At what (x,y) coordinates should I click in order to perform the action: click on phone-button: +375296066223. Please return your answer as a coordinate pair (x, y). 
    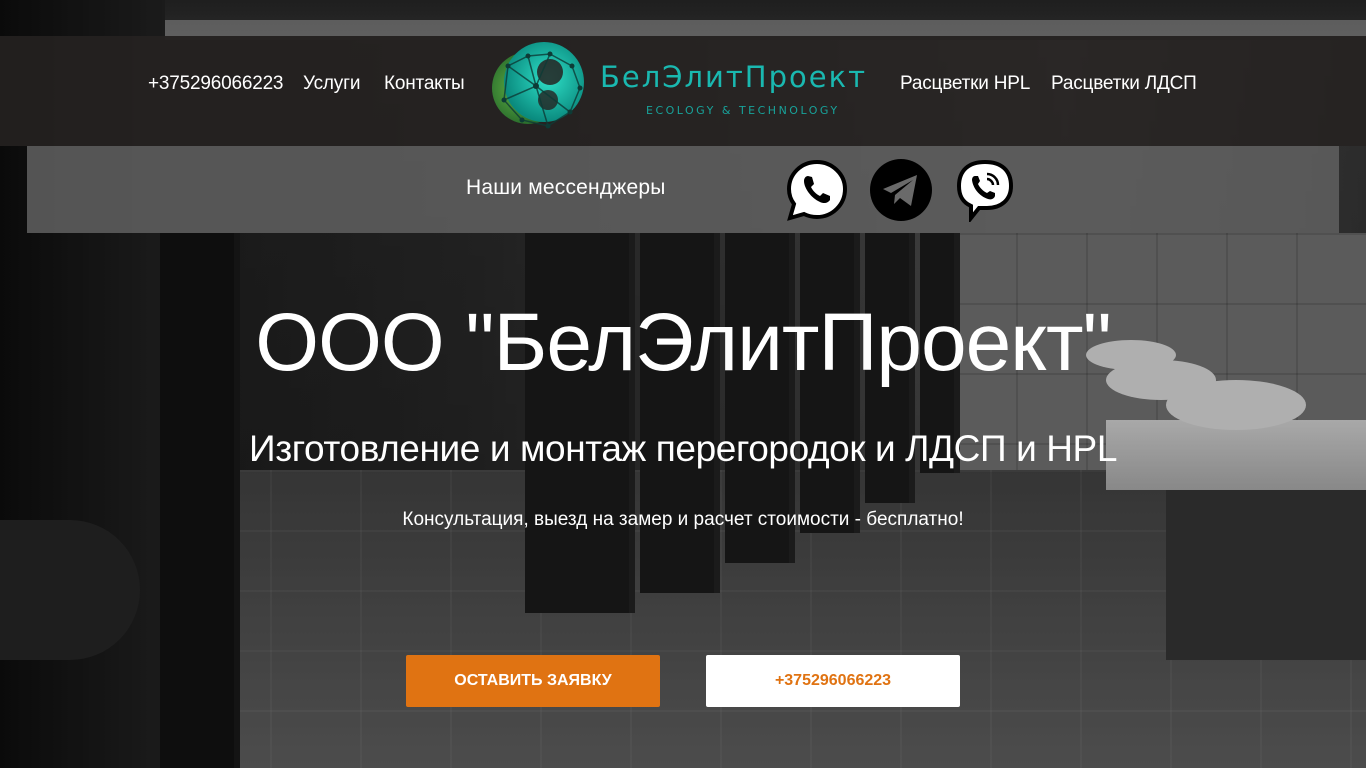
    Looking at the image, I should click on (833, 681).